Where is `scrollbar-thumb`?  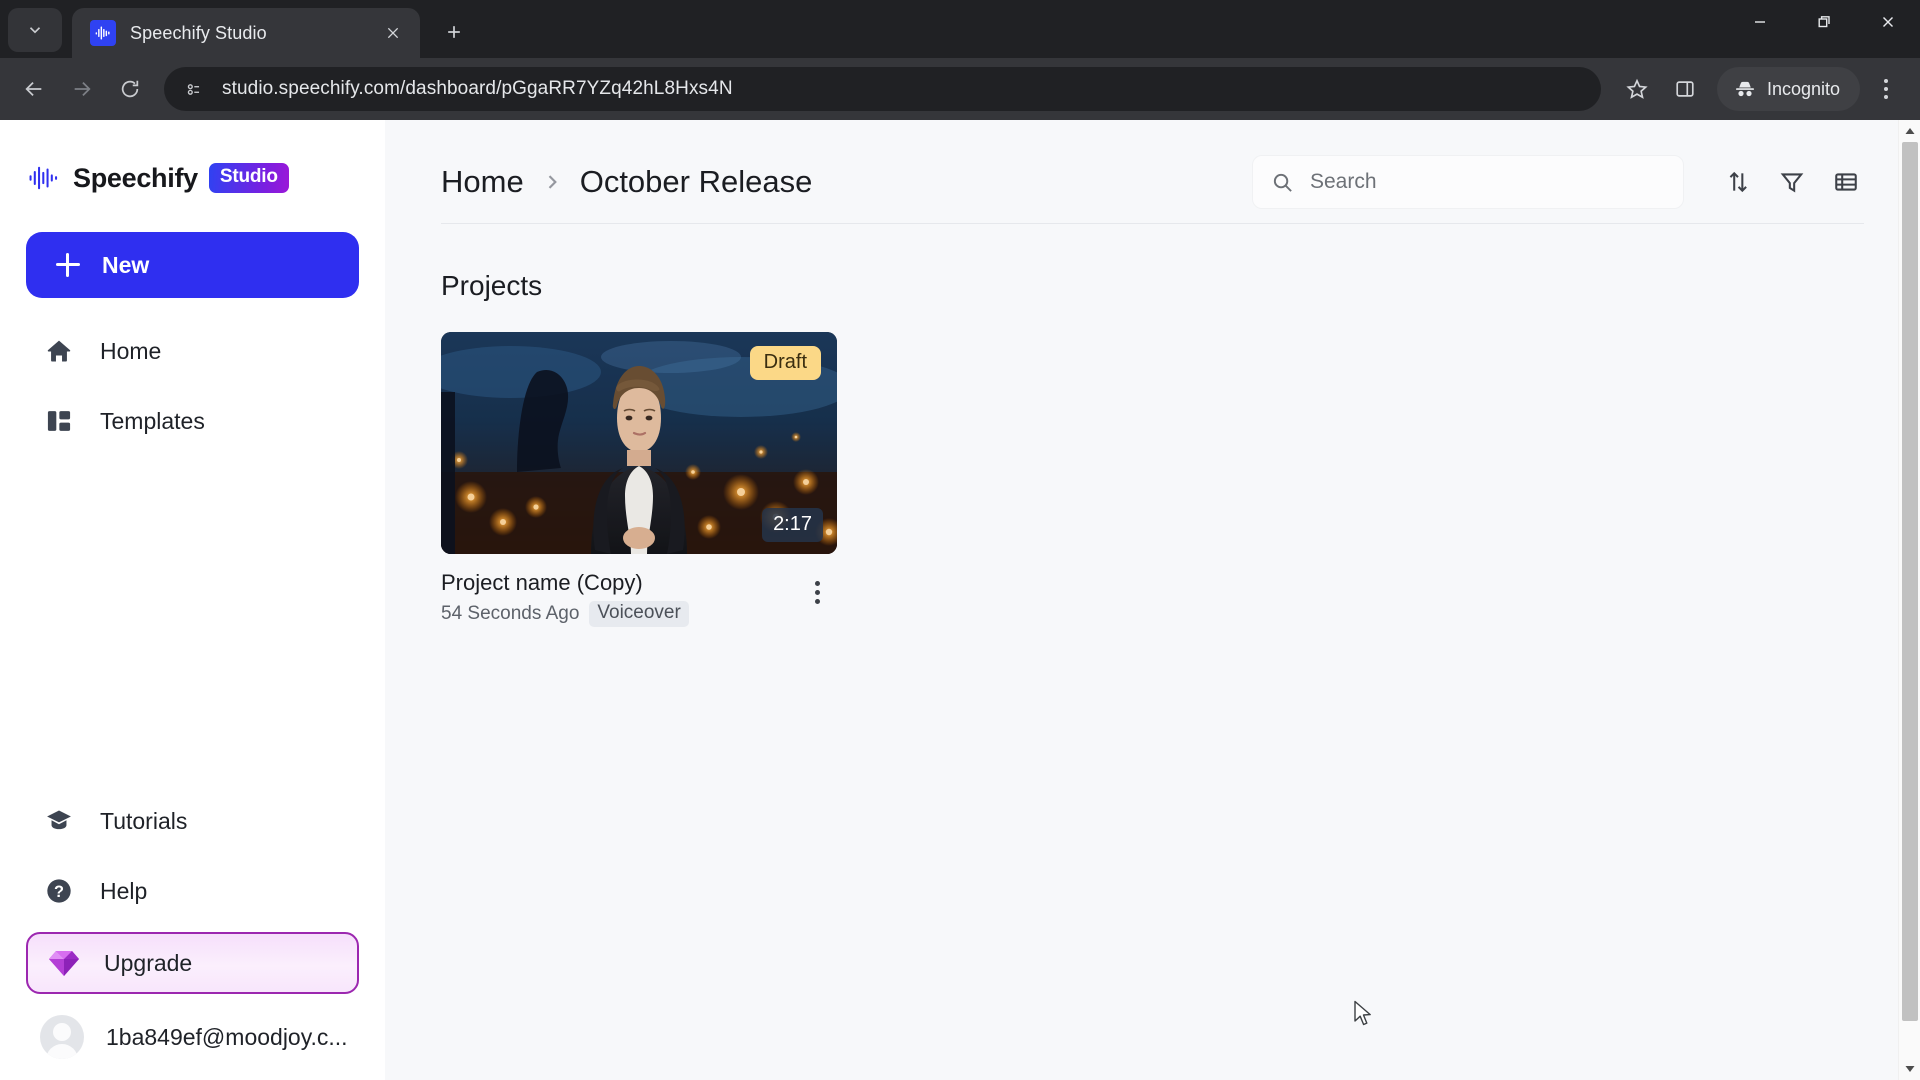
scrollbar-thumb is located at coordinates (1909, 582).